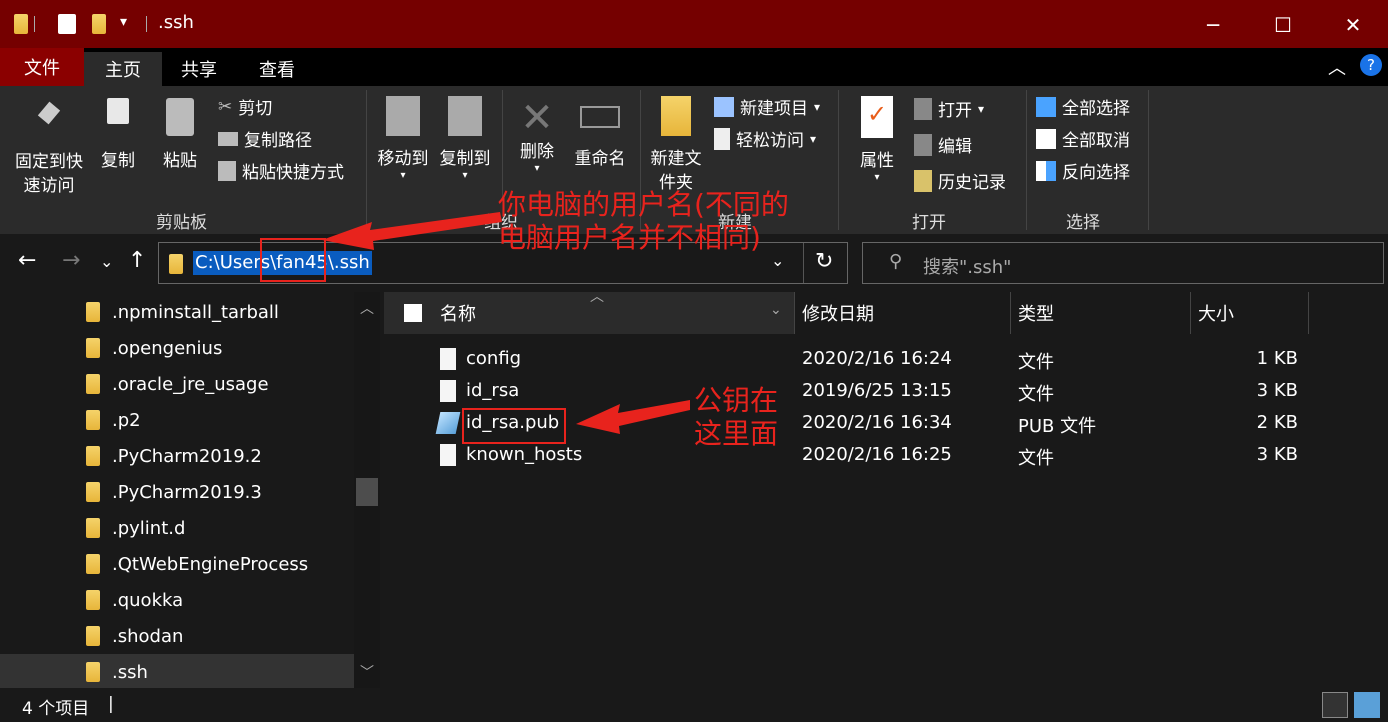 The width and height of the screenshot is (1388, 722). What do you see at coordinates (71, 260) in the screenshot?
I see `forward-arrow-icon: →` at bounding box center [71, 260].